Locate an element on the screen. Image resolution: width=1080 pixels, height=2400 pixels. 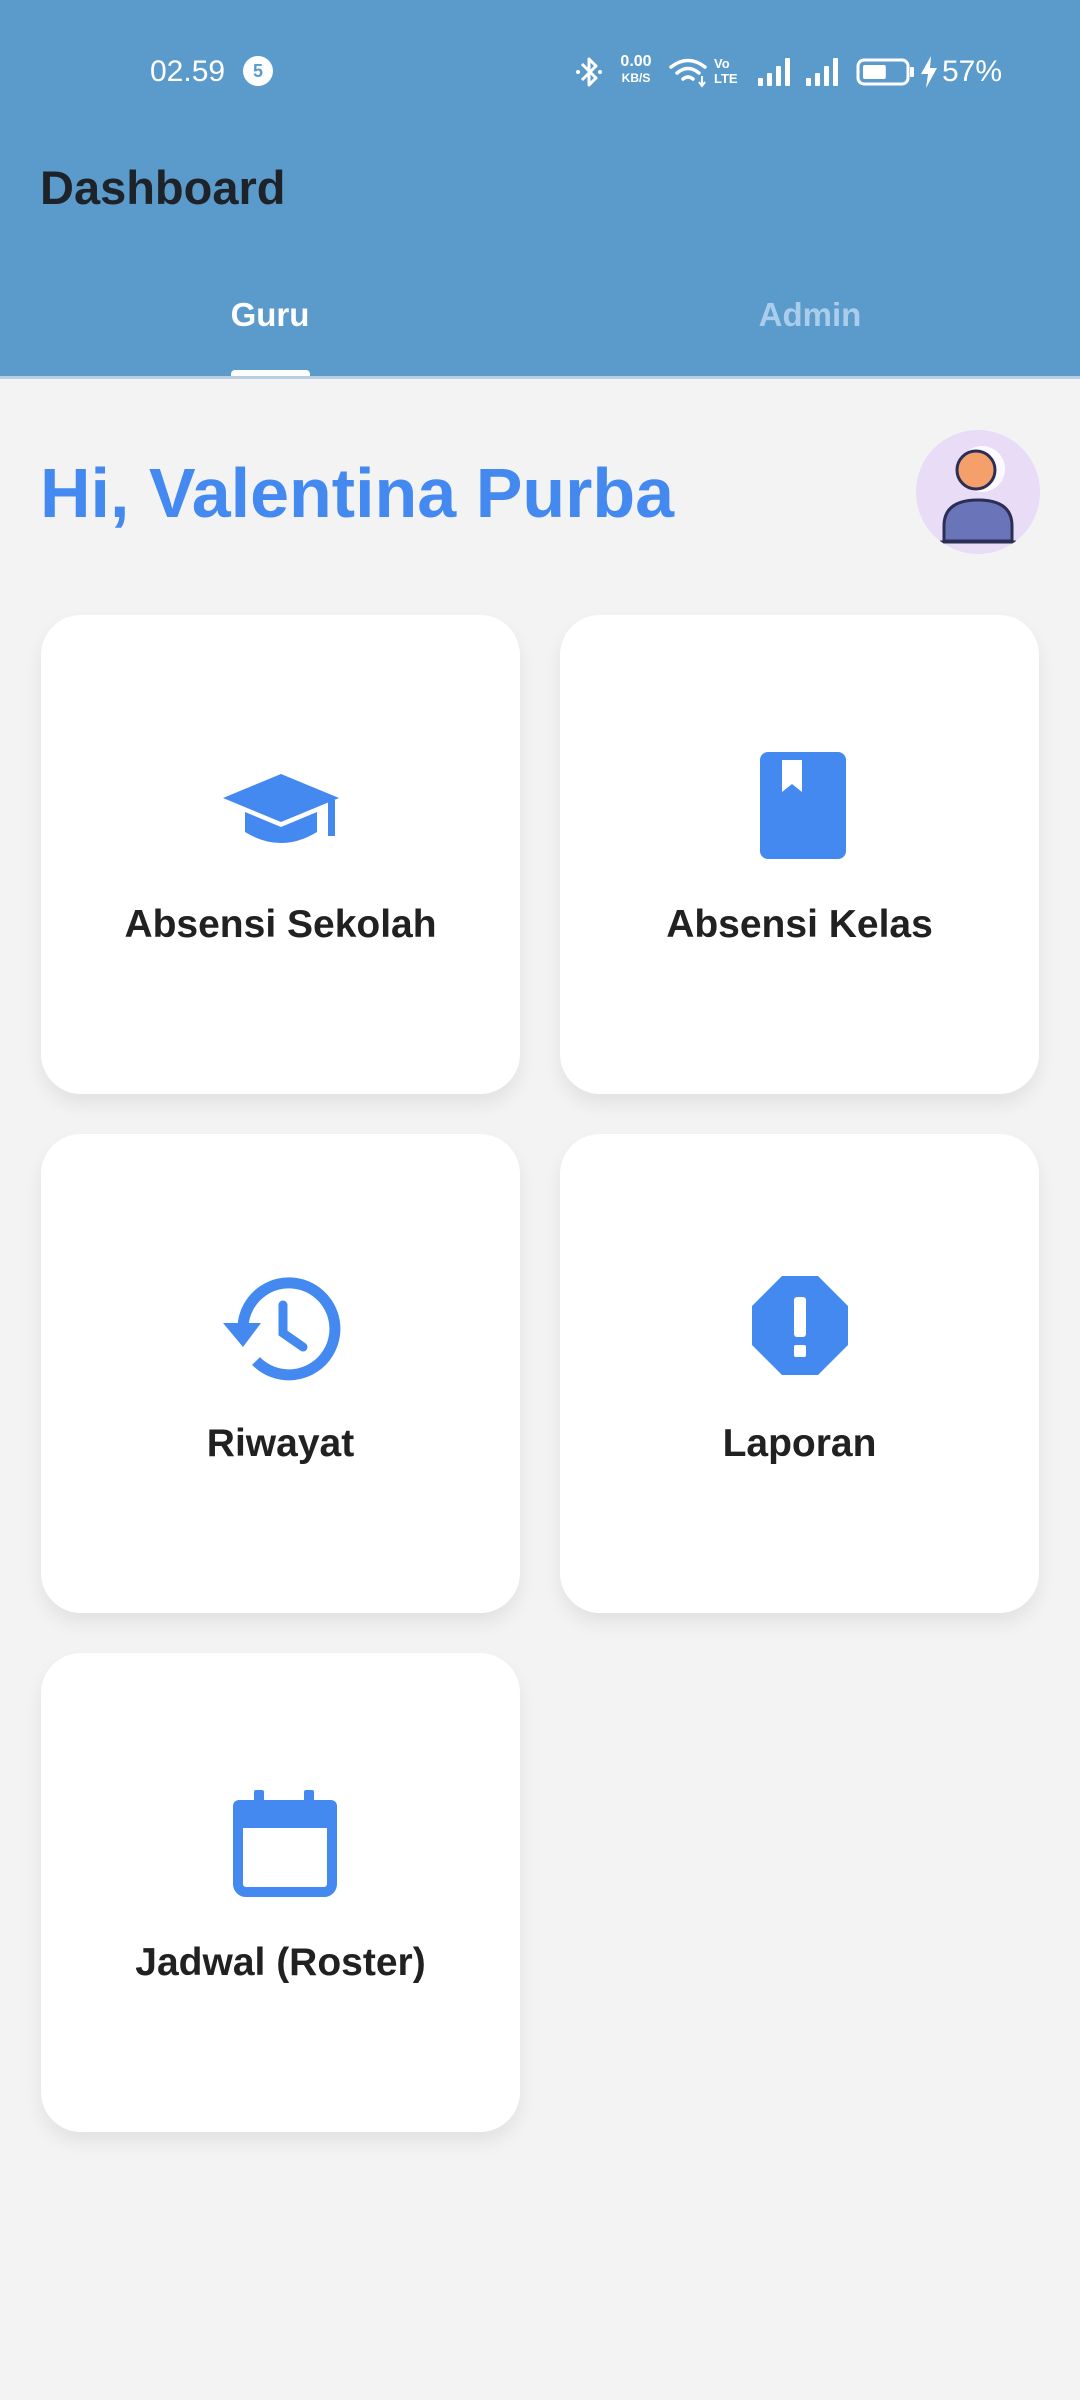
menu-card-riwayat: Riwayat is located at coordinates (280, 1373).